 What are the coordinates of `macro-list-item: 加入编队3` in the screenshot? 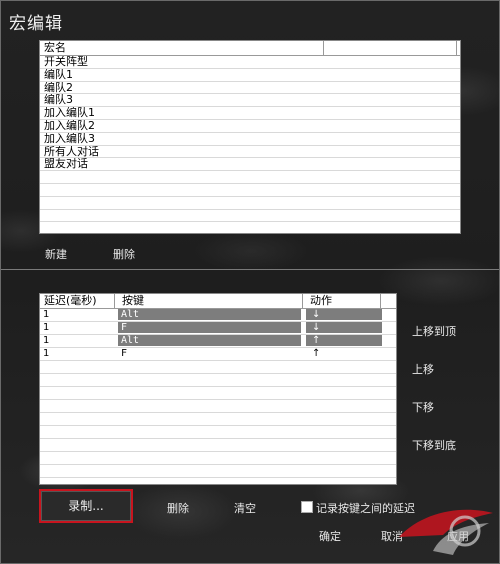 It's located at (250, 139).